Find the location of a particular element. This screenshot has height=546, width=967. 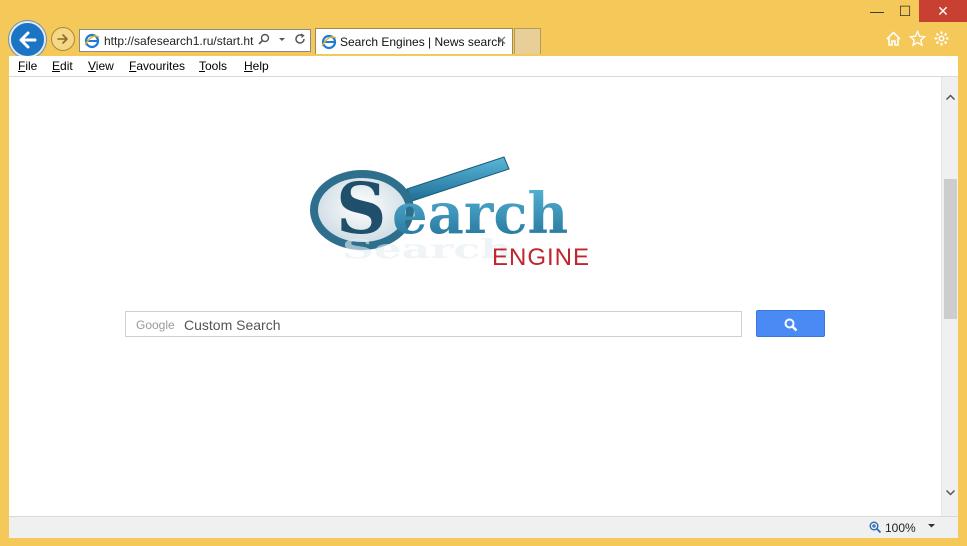

custom-search-box: Google Custom Search is located at coordinates (433, 324).